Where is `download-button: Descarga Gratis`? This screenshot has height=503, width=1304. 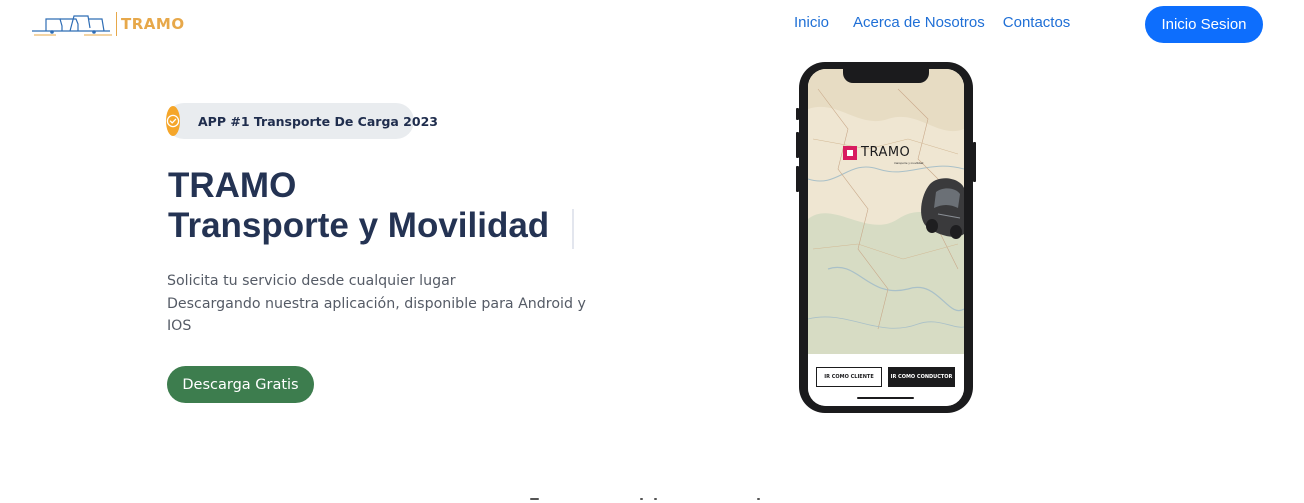
download-button: Descarga Gratis is located at coordinates (240, 384).